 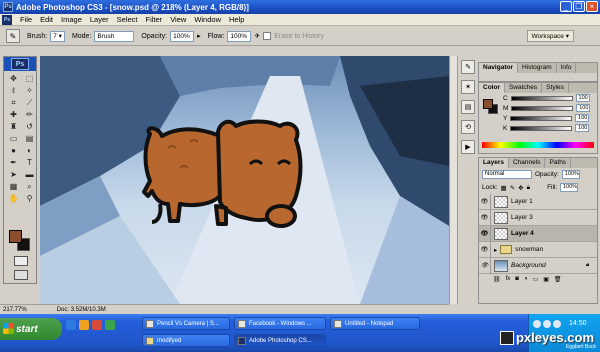 I want to click on color-slider-k: K 100, so click(x=538, y=128).